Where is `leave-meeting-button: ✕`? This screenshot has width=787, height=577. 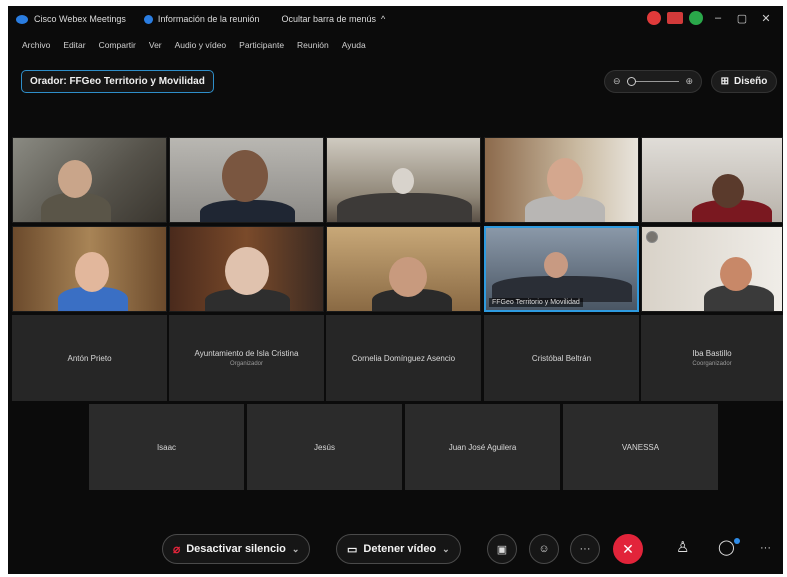
leave-meeting-button: ✕ is located at coordinates (628, 549).